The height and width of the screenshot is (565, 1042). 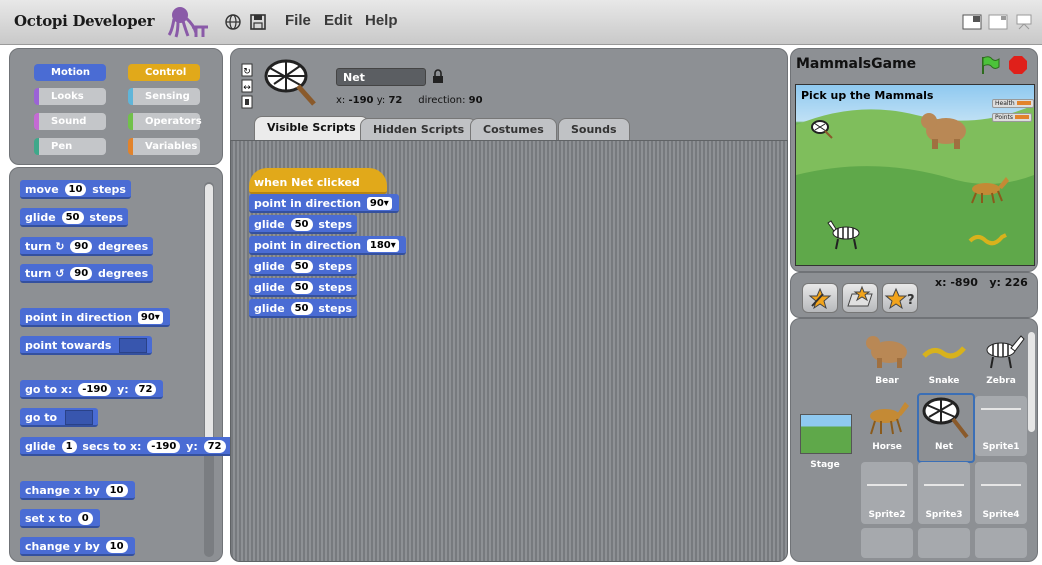 I want to click on category-pen: Pen, so click(x=70, y=146).